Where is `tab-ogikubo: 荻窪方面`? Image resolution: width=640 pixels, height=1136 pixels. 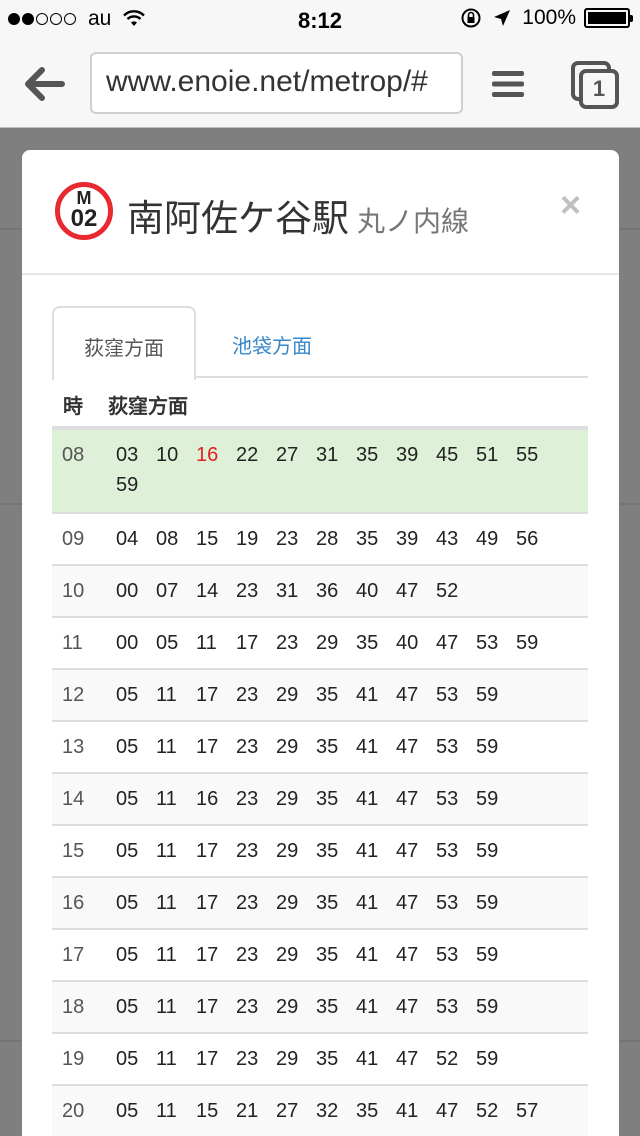 tab-ogikubo: 荻窪方面 is located at coordinates (124, 343).